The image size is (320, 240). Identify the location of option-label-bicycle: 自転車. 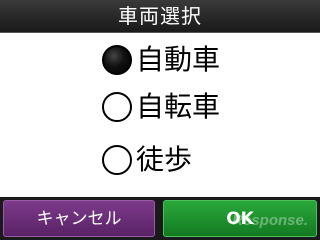
(178, 106).